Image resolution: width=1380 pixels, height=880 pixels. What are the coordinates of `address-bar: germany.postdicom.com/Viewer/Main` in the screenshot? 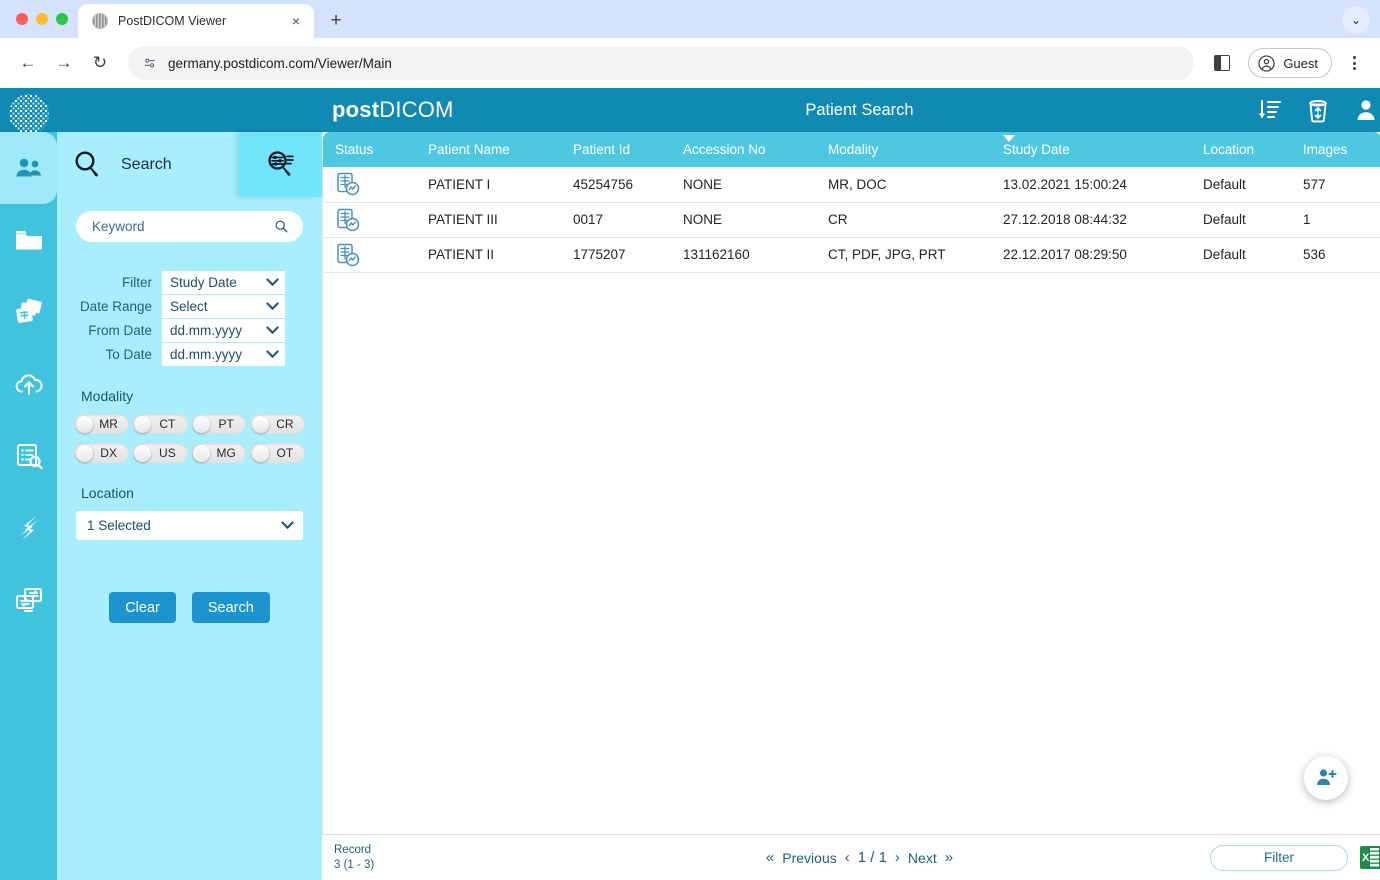 It's located at (661, 63).